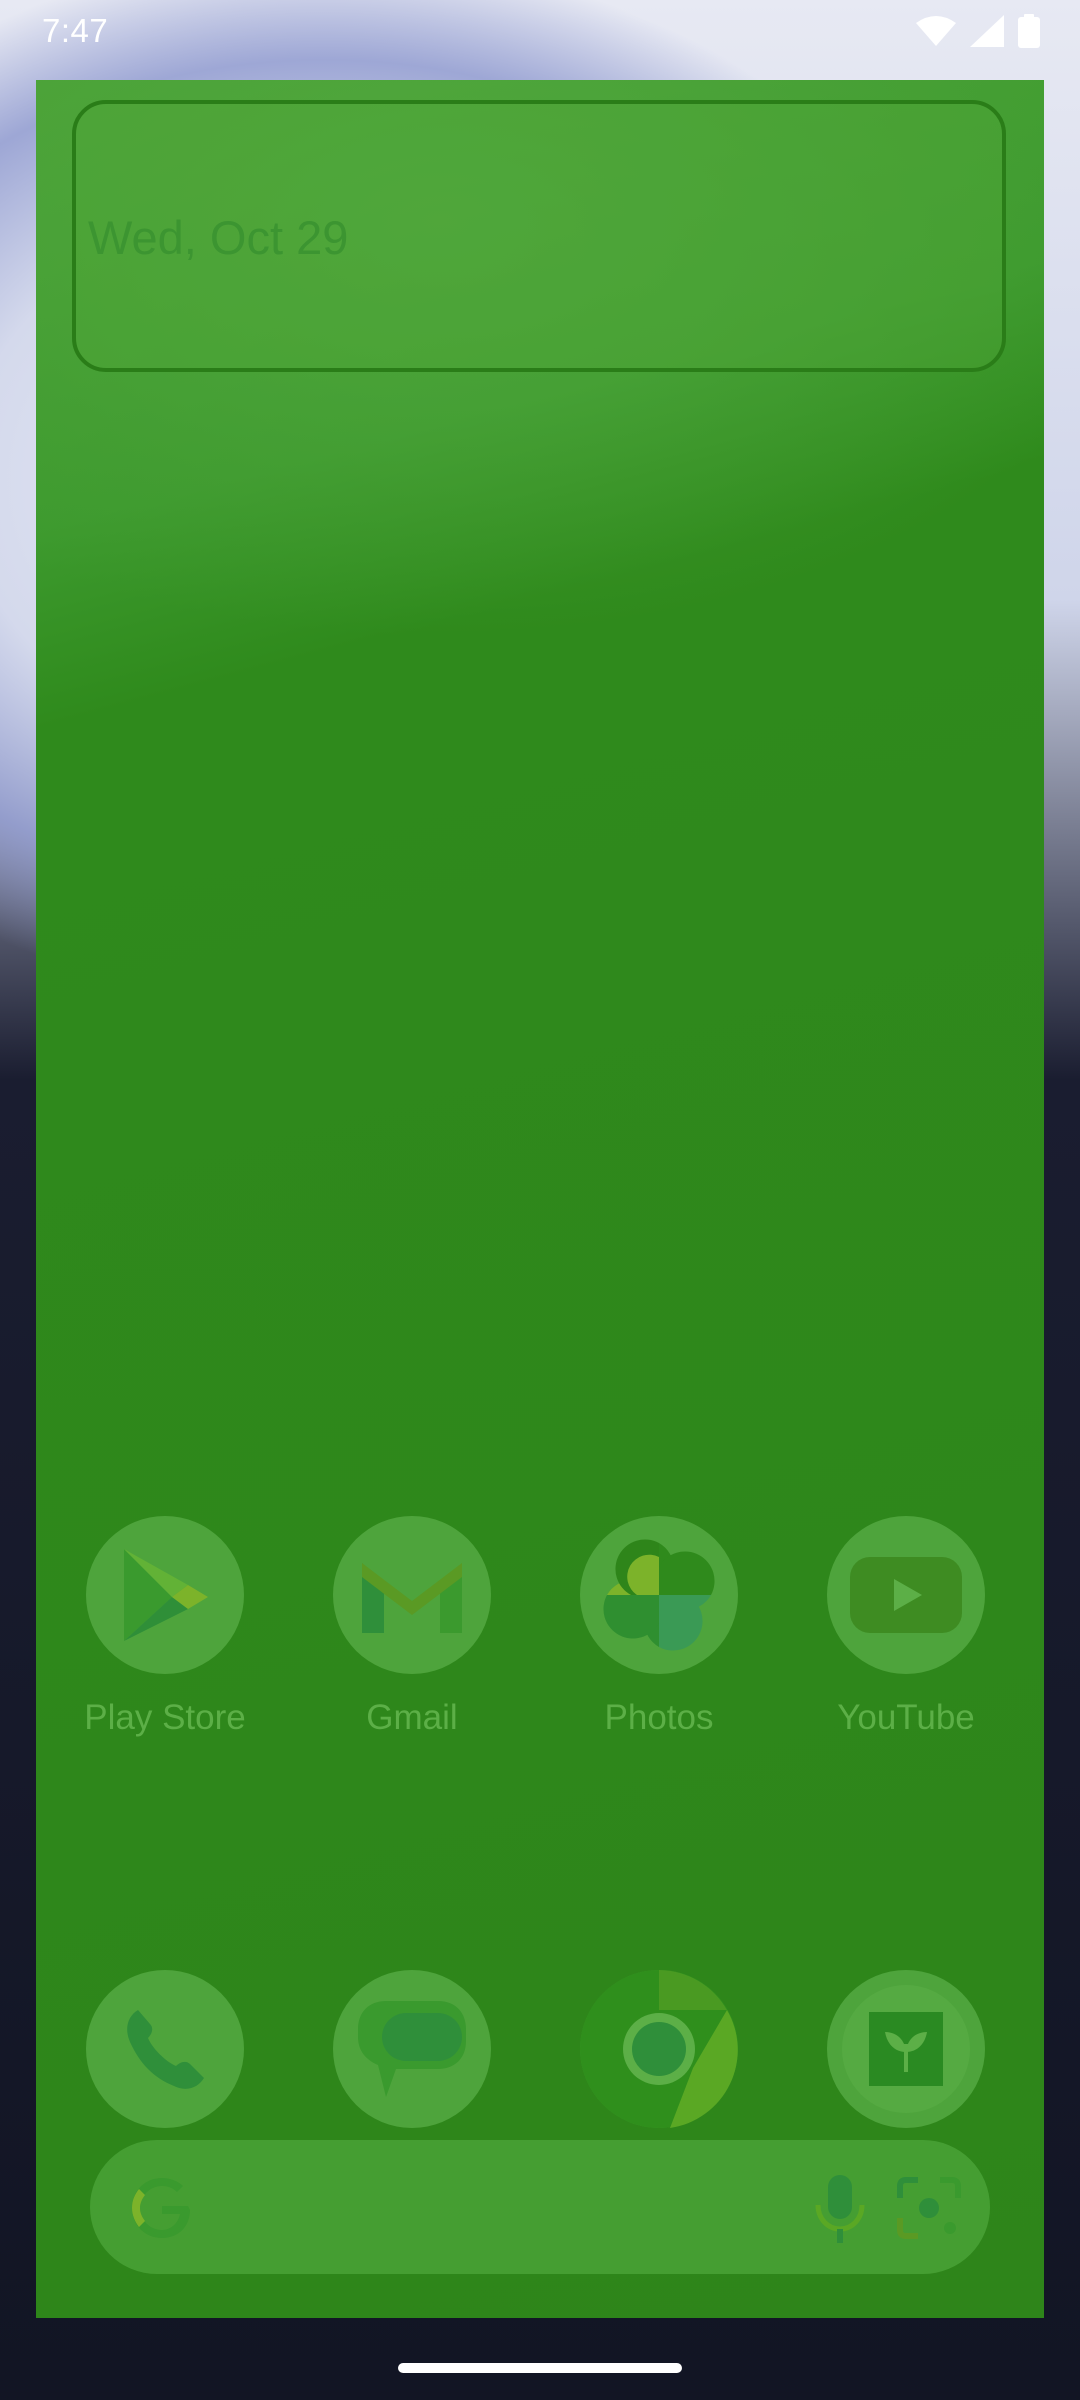  I want to click on app-label: Photos, so click(659, 1717).